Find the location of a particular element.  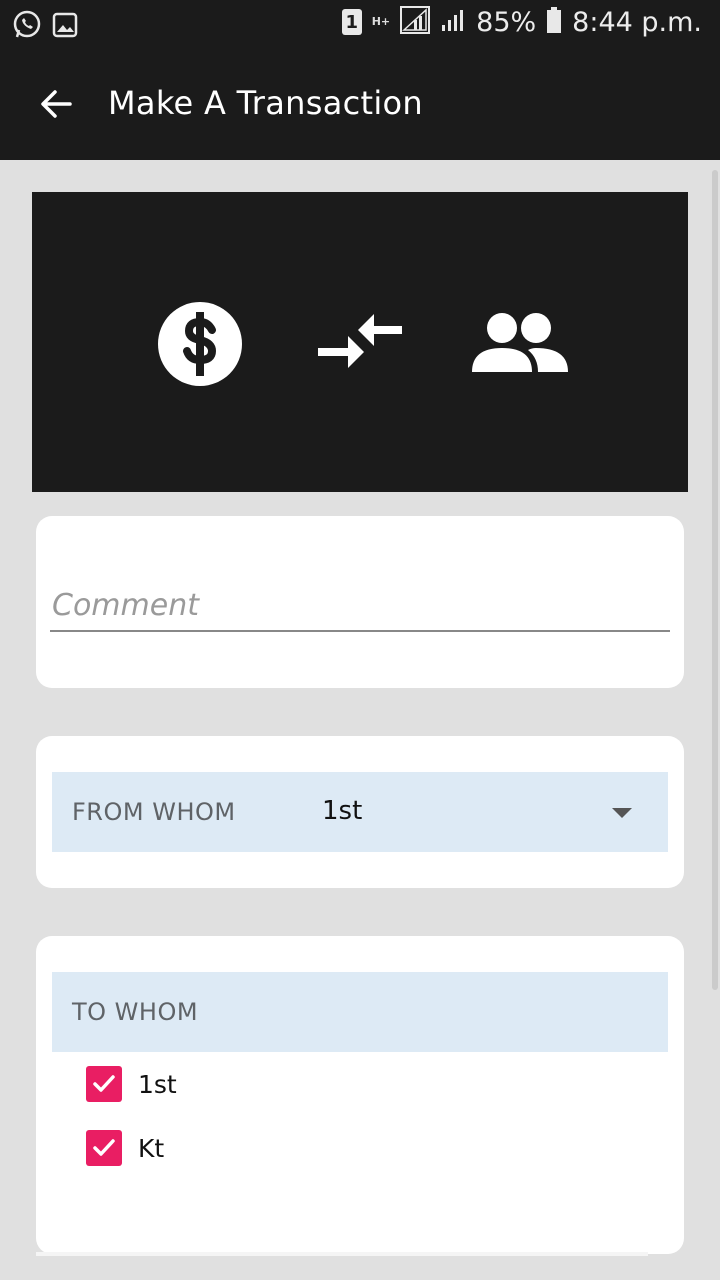

to-whom-option: Kt is located at coordinates (125, 1148).